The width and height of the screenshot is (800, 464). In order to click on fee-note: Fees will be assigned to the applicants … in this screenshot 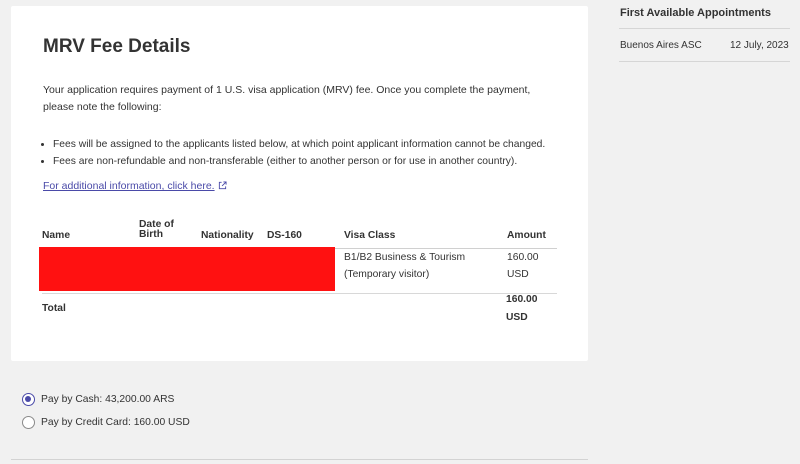, I will do `click(323, 144)`.